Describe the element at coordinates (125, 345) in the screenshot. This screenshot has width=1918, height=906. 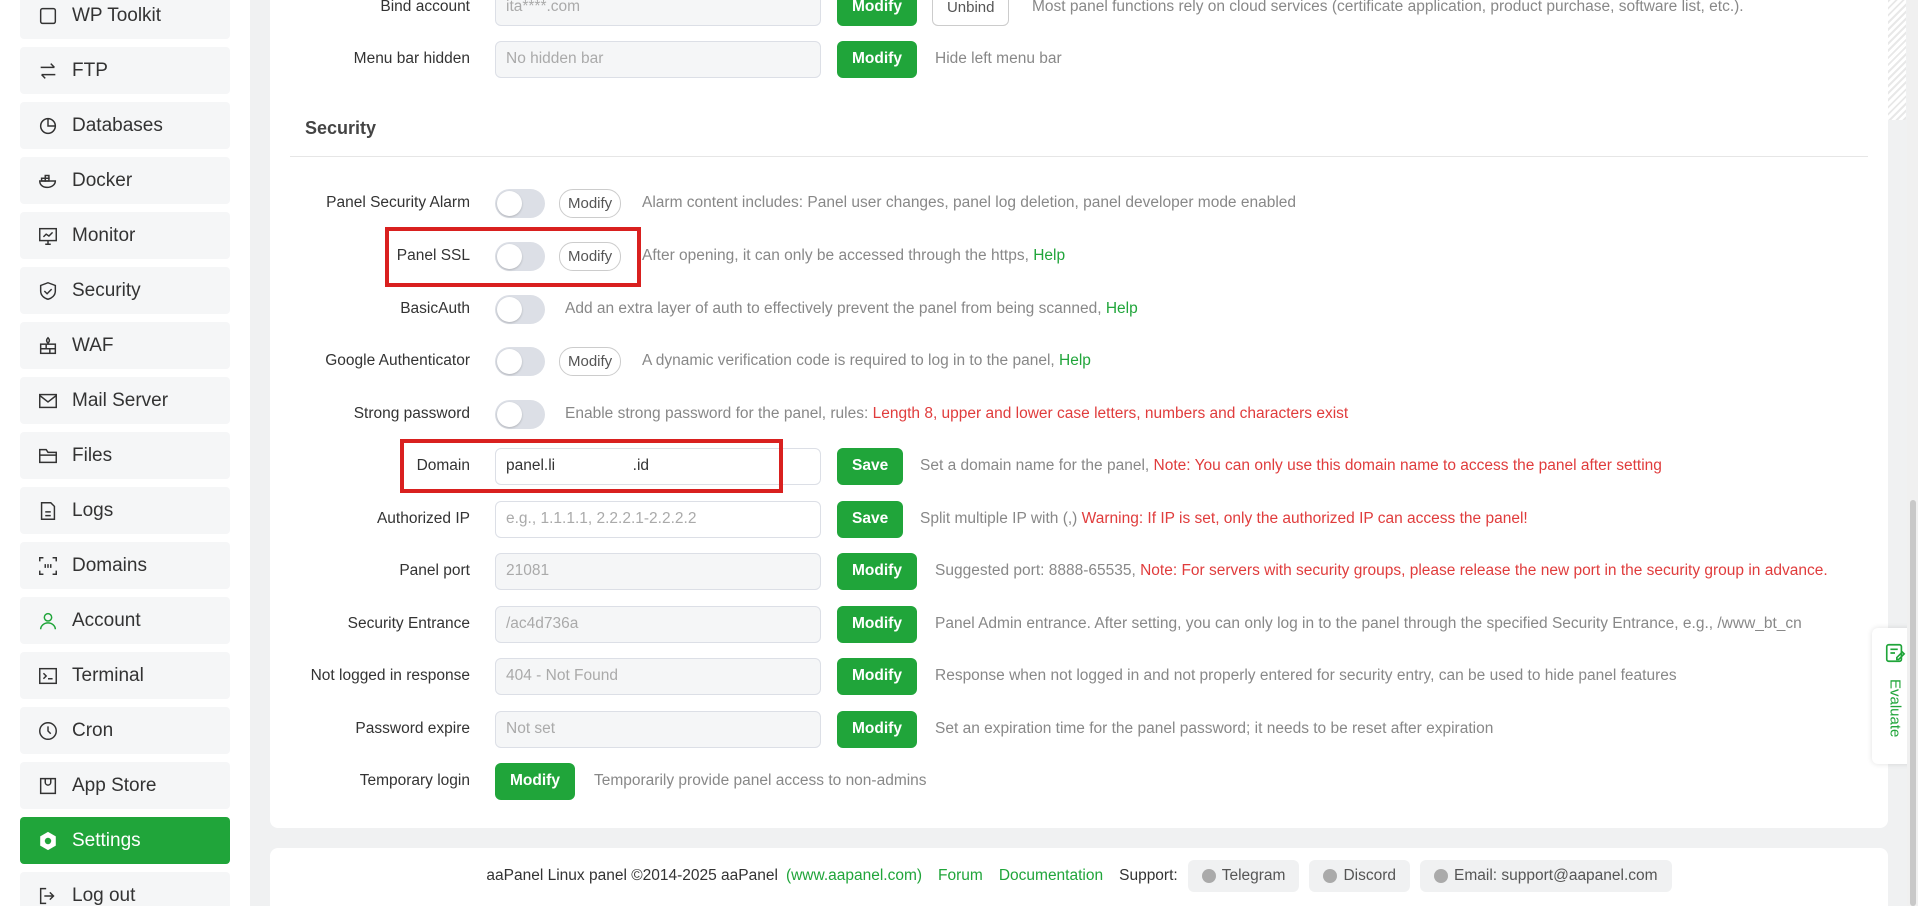
I see `sidebar-item-waf: WAF` at that location.